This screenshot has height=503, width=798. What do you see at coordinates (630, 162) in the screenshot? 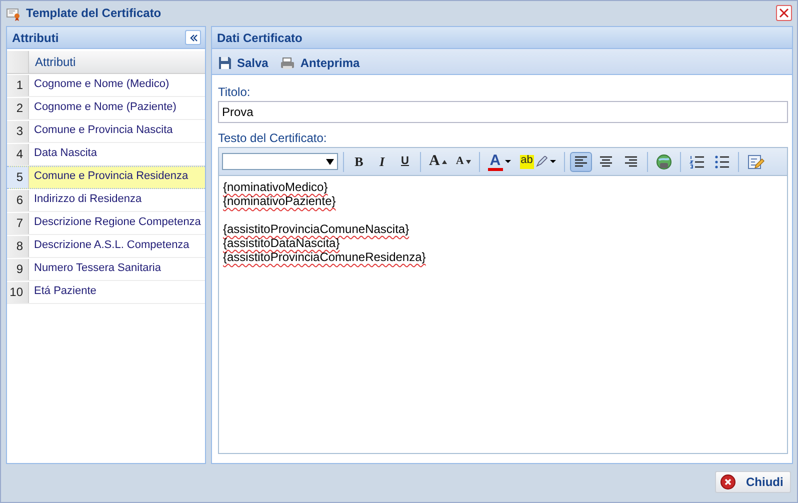
I see `align-right-icon` at bounding box center [630, 162].